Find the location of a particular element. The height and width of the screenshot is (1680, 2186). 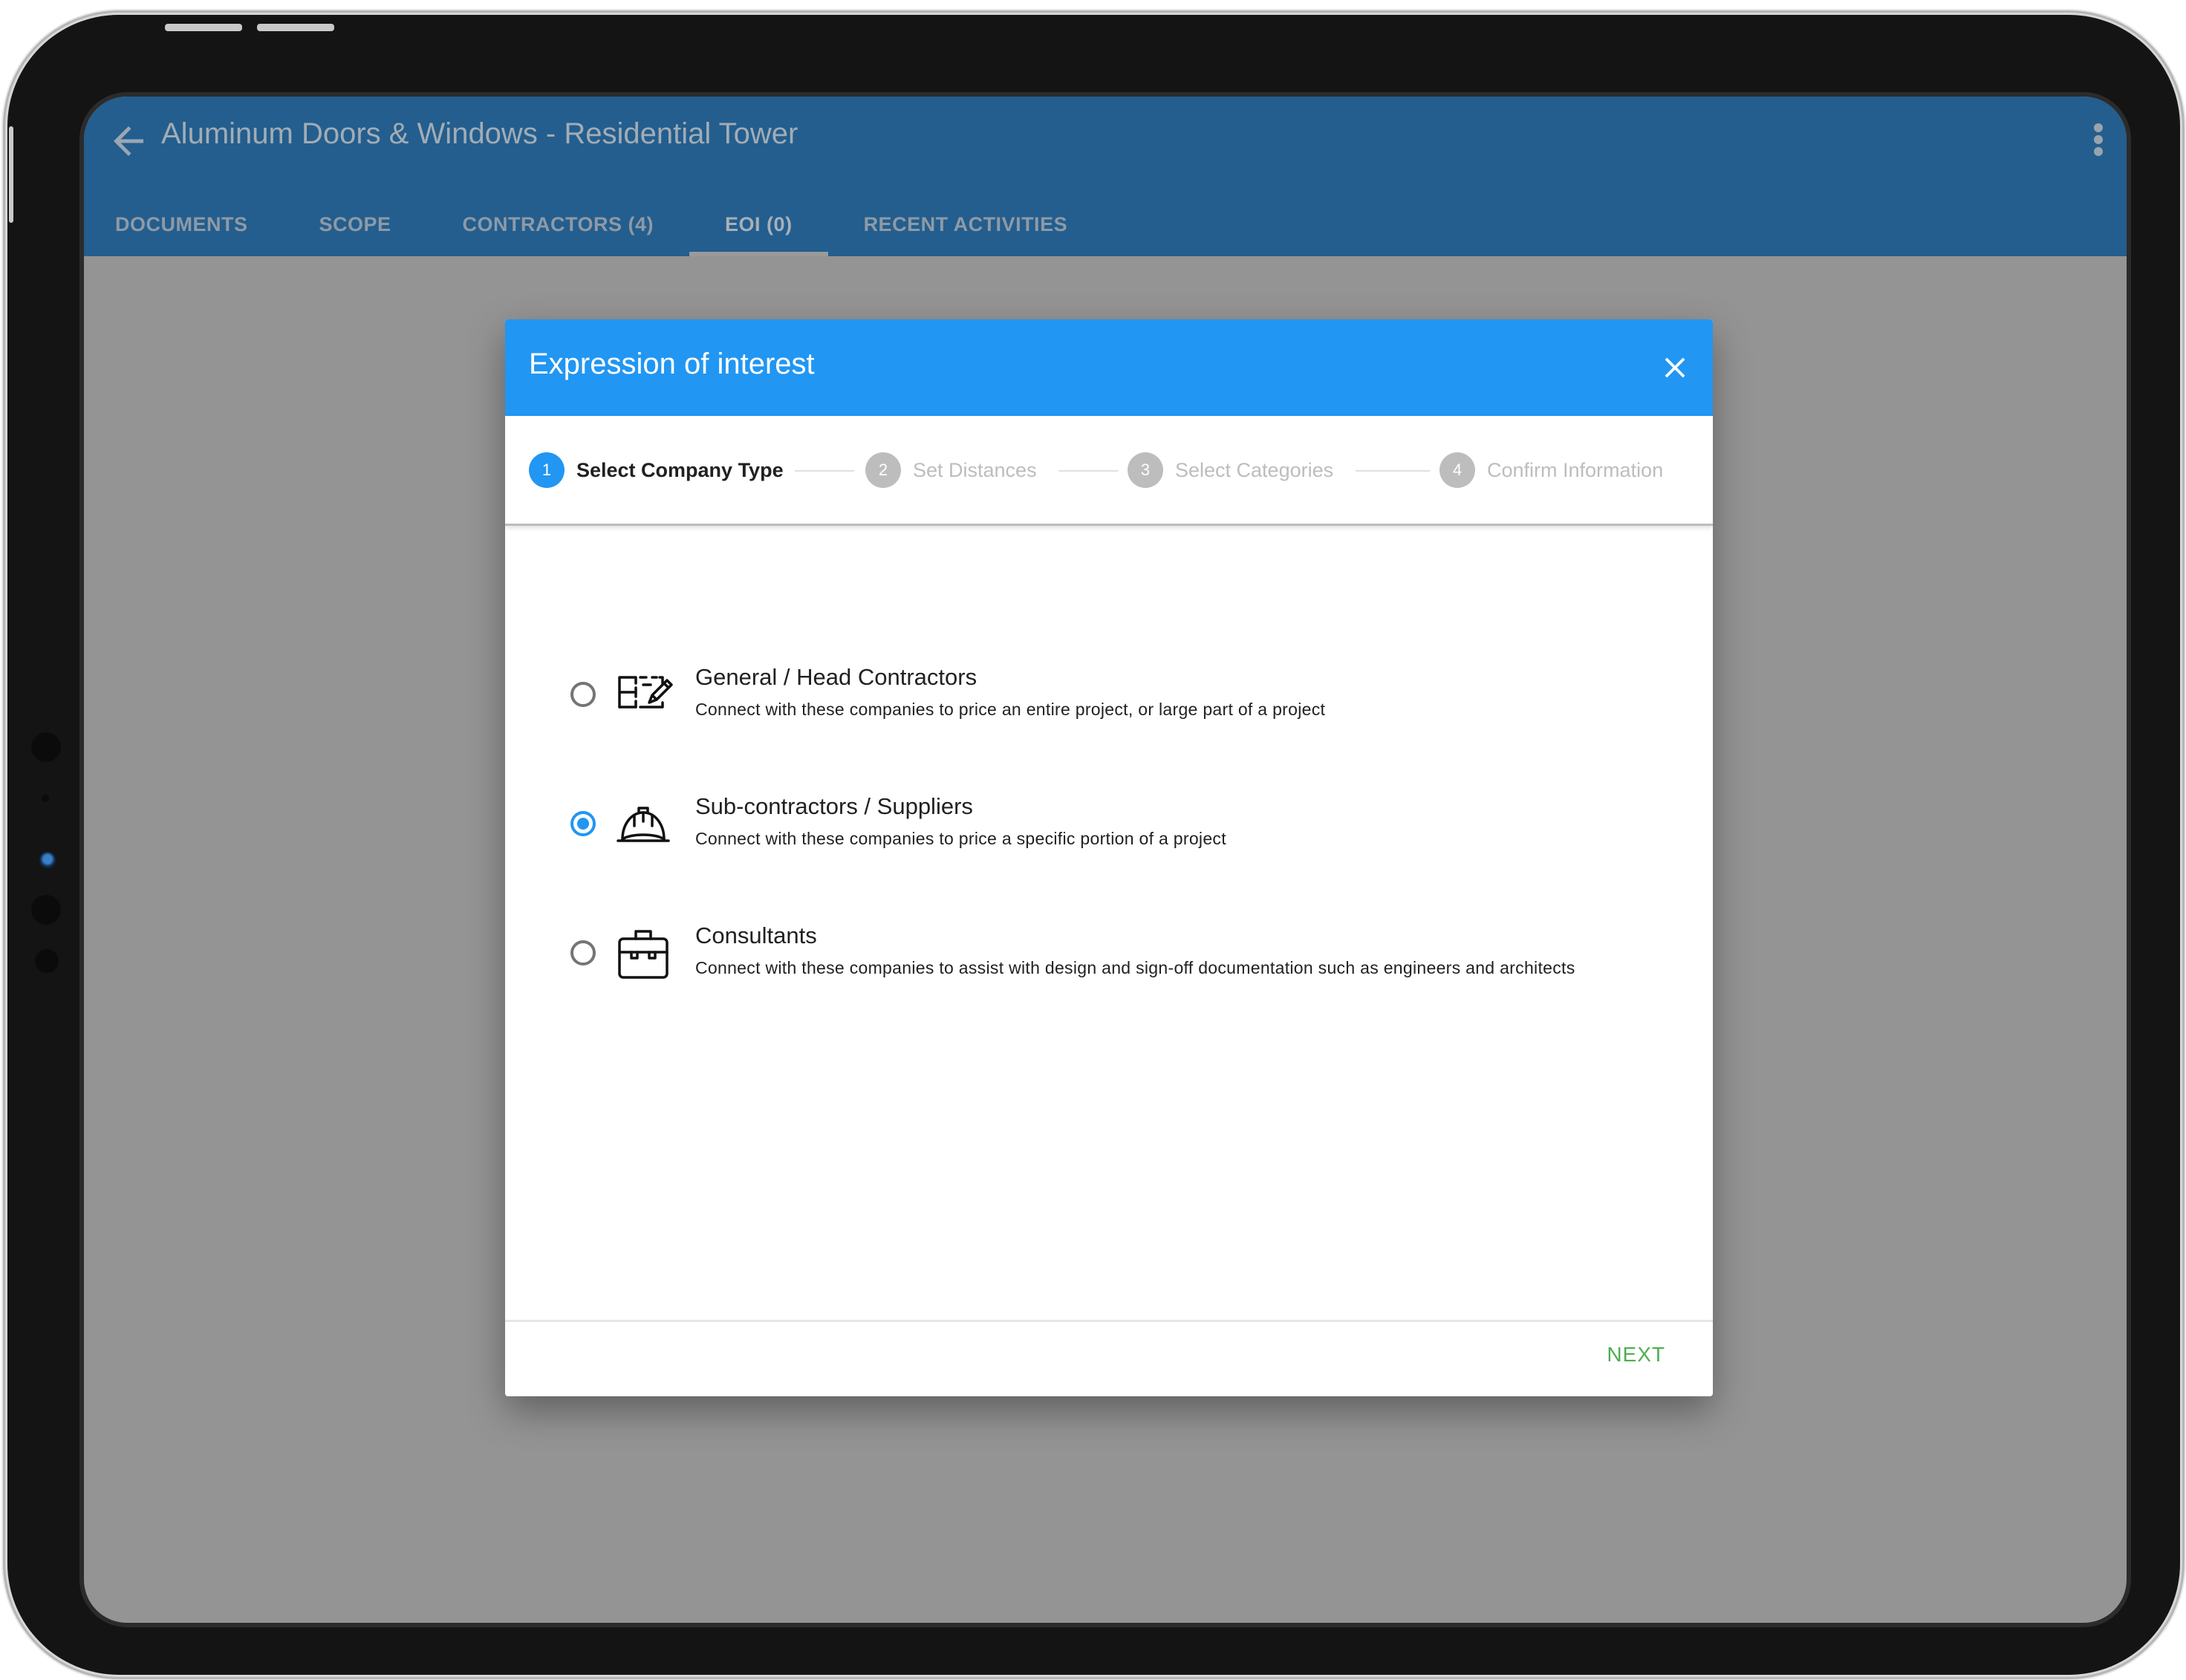

volume-up-button is located at coordinates (204, 27).